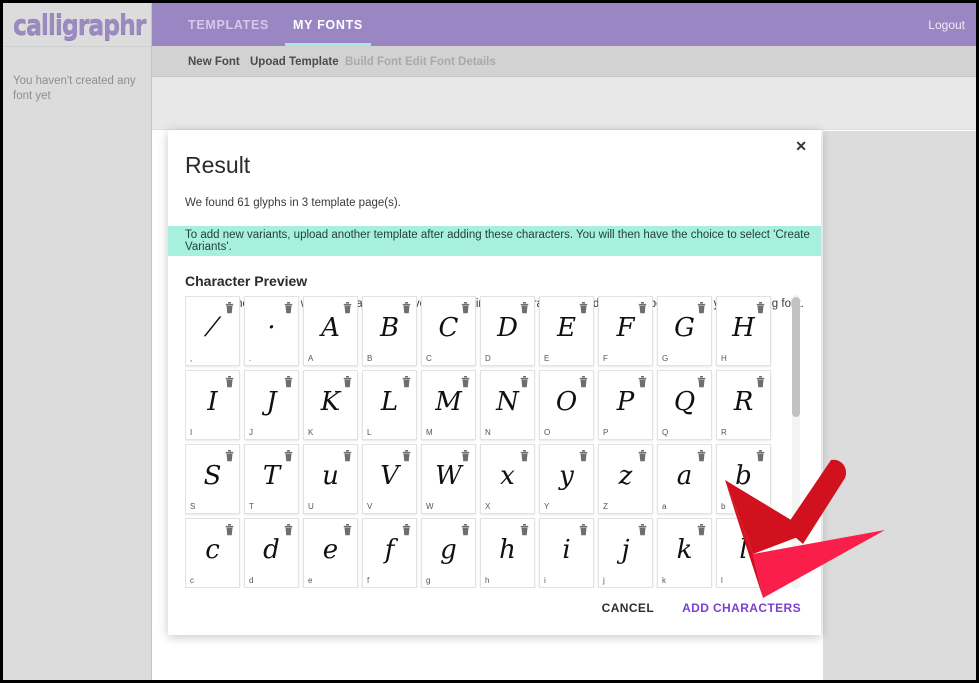 Image resolution: width=979 pixels, height=683 pixels. I want to click on character-cell: GG, so click(684, 331).